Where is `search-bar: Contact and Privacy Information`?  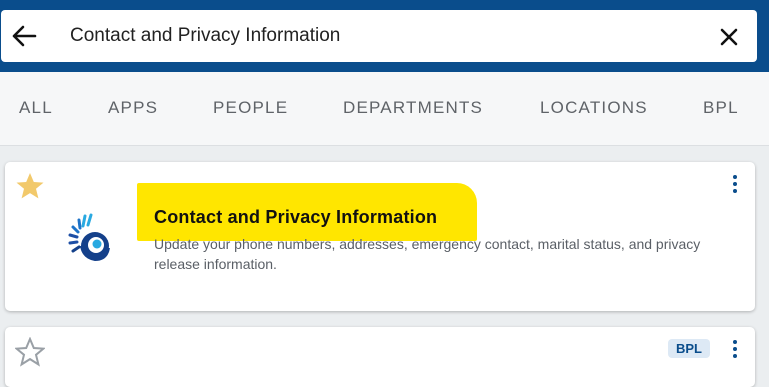 search-bar: Contact and Privacy Information is located at coordinates (379, 36).